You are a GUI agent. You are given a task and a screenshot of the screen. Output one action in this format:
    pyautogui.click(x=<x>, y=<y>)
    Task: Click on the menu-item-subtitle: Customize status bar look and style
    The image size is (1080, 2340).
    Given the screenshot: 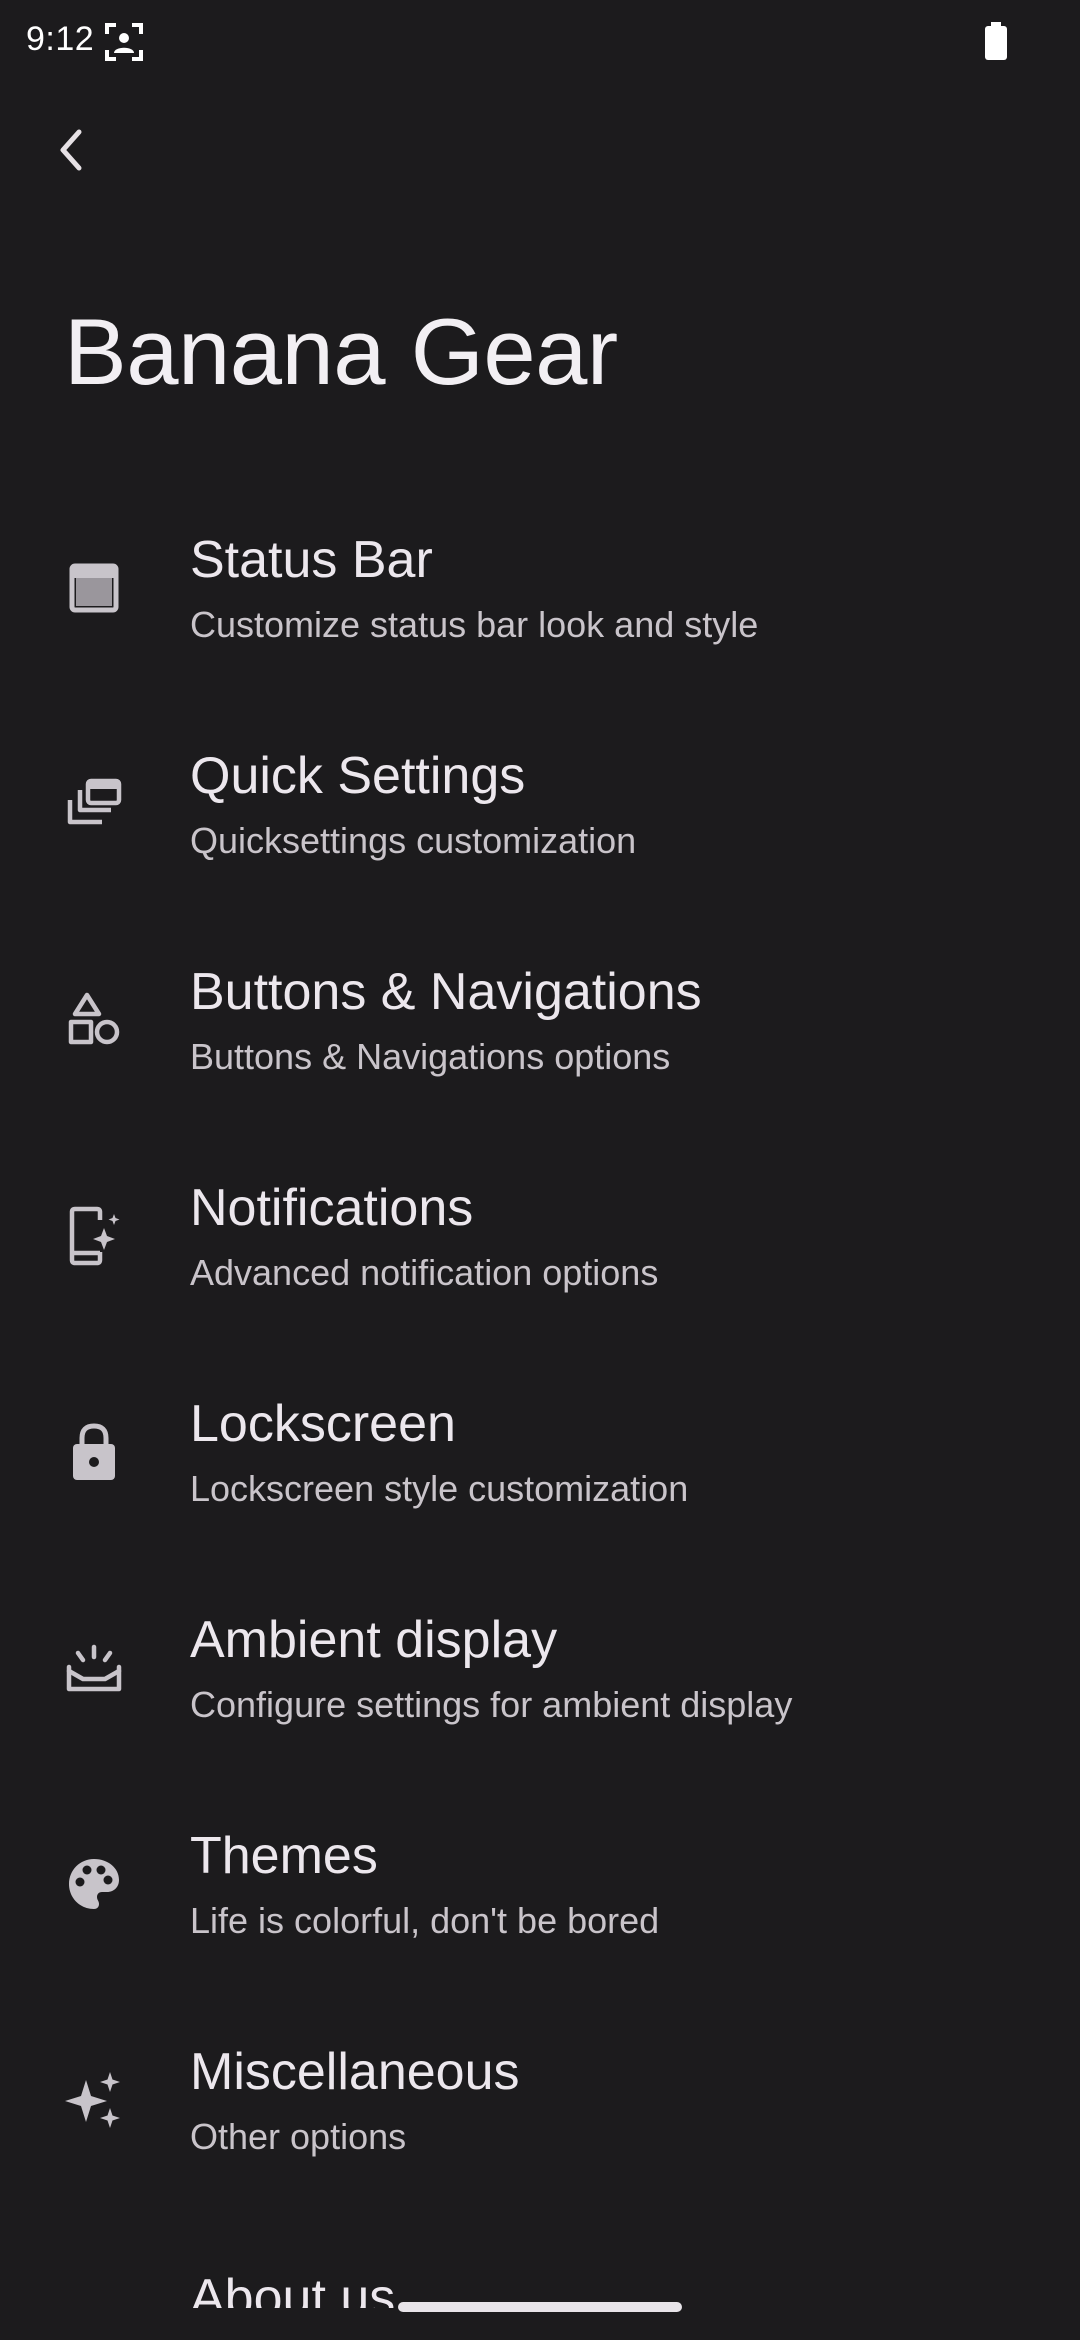 What is the action you would take?
    pyautogui.click(x=474, y=624)
    